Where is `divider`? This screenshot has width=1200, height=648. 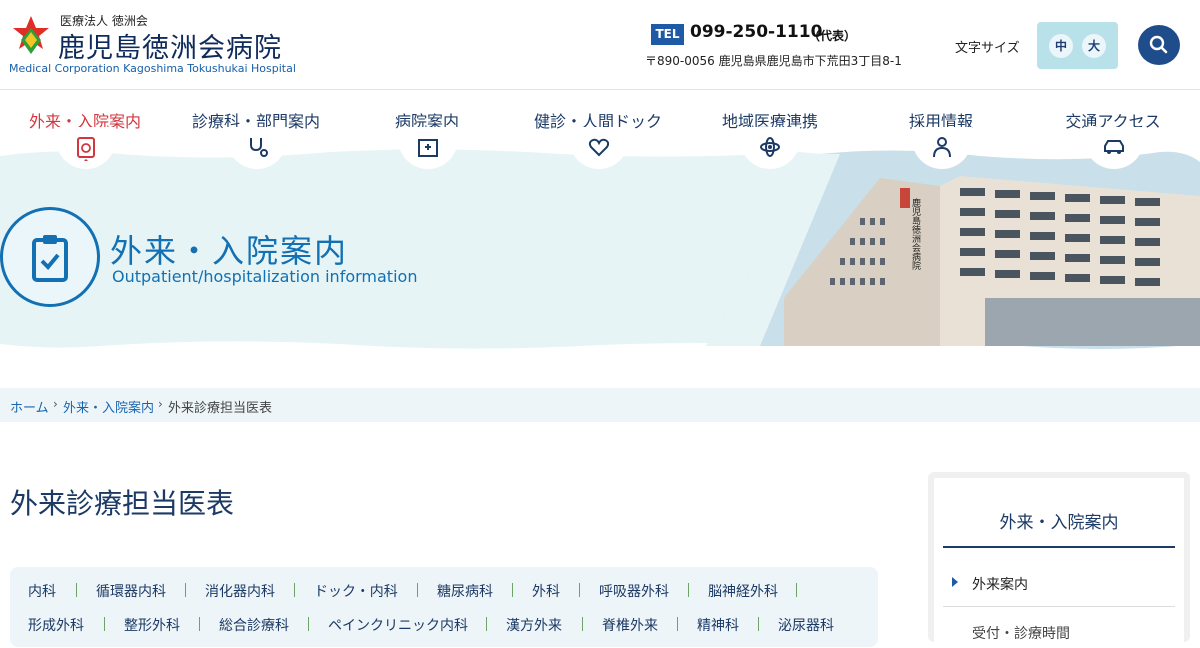 divider is located at coordinates (1059, 606).